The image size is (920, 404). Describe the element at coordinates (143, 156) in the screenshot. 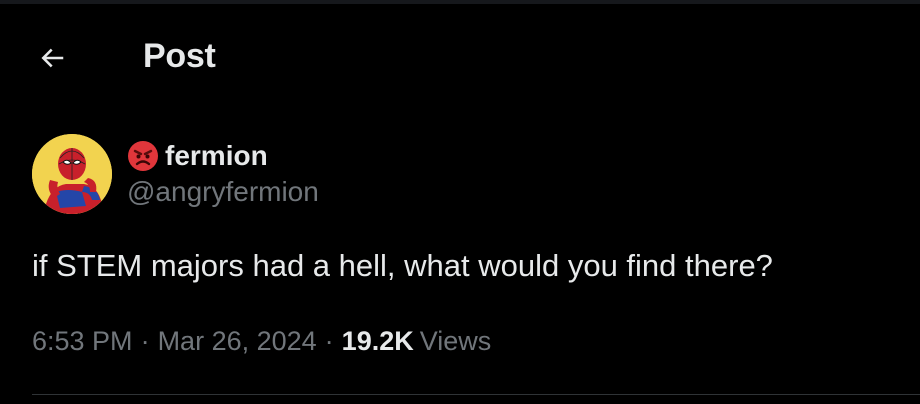

I see `angry-face-emoji-icon` at that location.